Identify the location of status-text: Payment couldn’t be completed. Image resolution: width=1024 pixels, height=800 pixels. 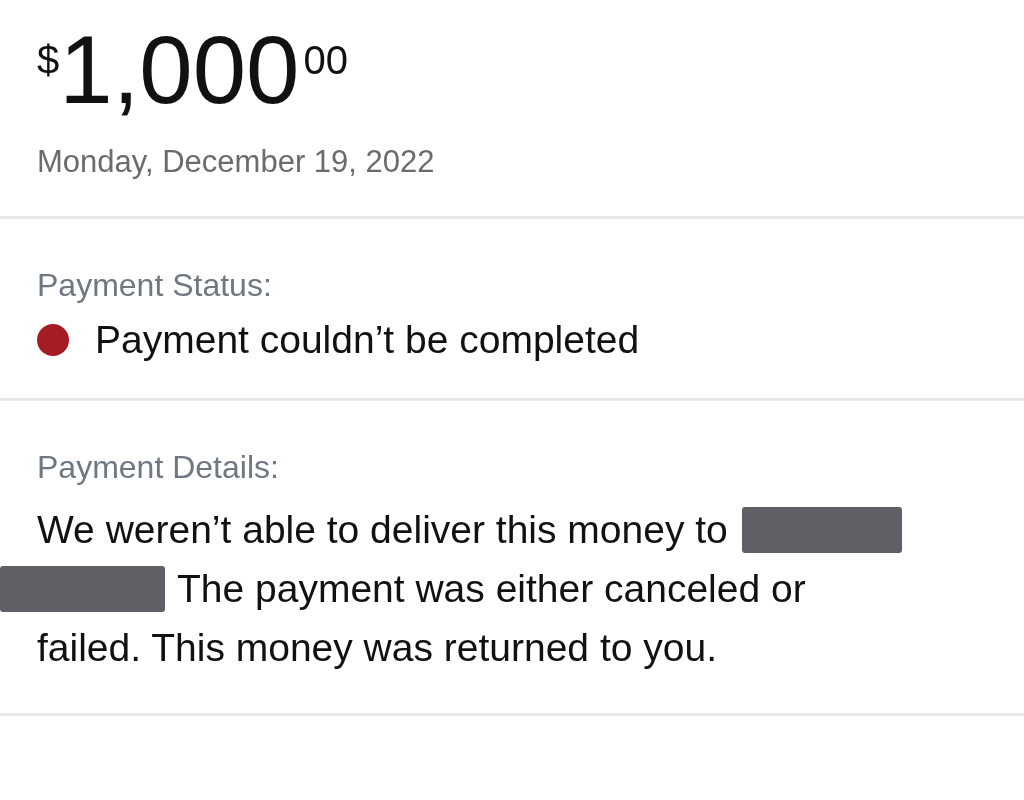
(367, 340).